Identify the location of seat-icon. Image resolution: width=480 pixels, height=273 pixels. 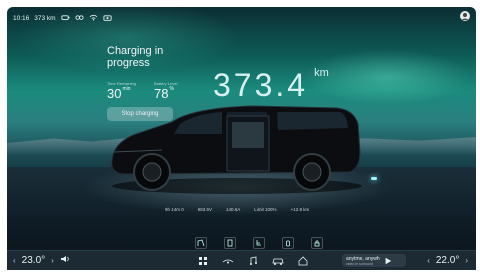
(258, 243).